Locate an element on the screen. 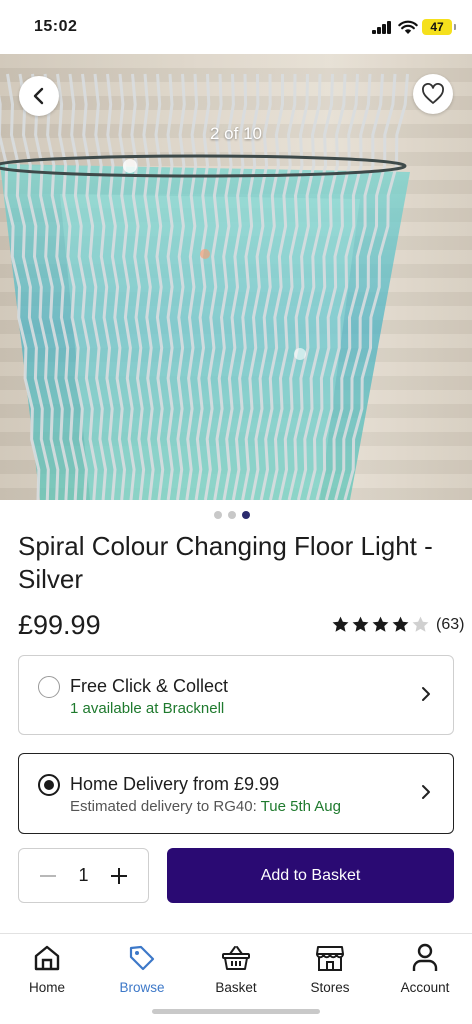 The width and height of the screenshot is (472, 1024). tab-basket: Basket is located at coordinates (236, 967).